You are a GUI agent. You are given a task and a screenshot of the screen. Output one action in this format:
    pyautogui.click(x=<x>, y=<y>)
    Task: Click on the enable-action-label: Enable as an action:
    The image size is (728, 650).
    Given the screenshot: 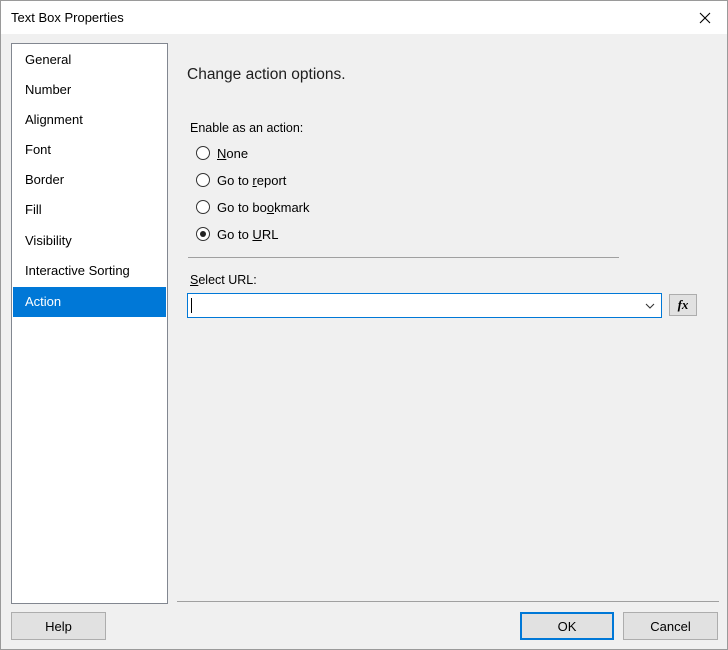 What is the action you would take?
    pyautogui.click(x=247, y=128)
    